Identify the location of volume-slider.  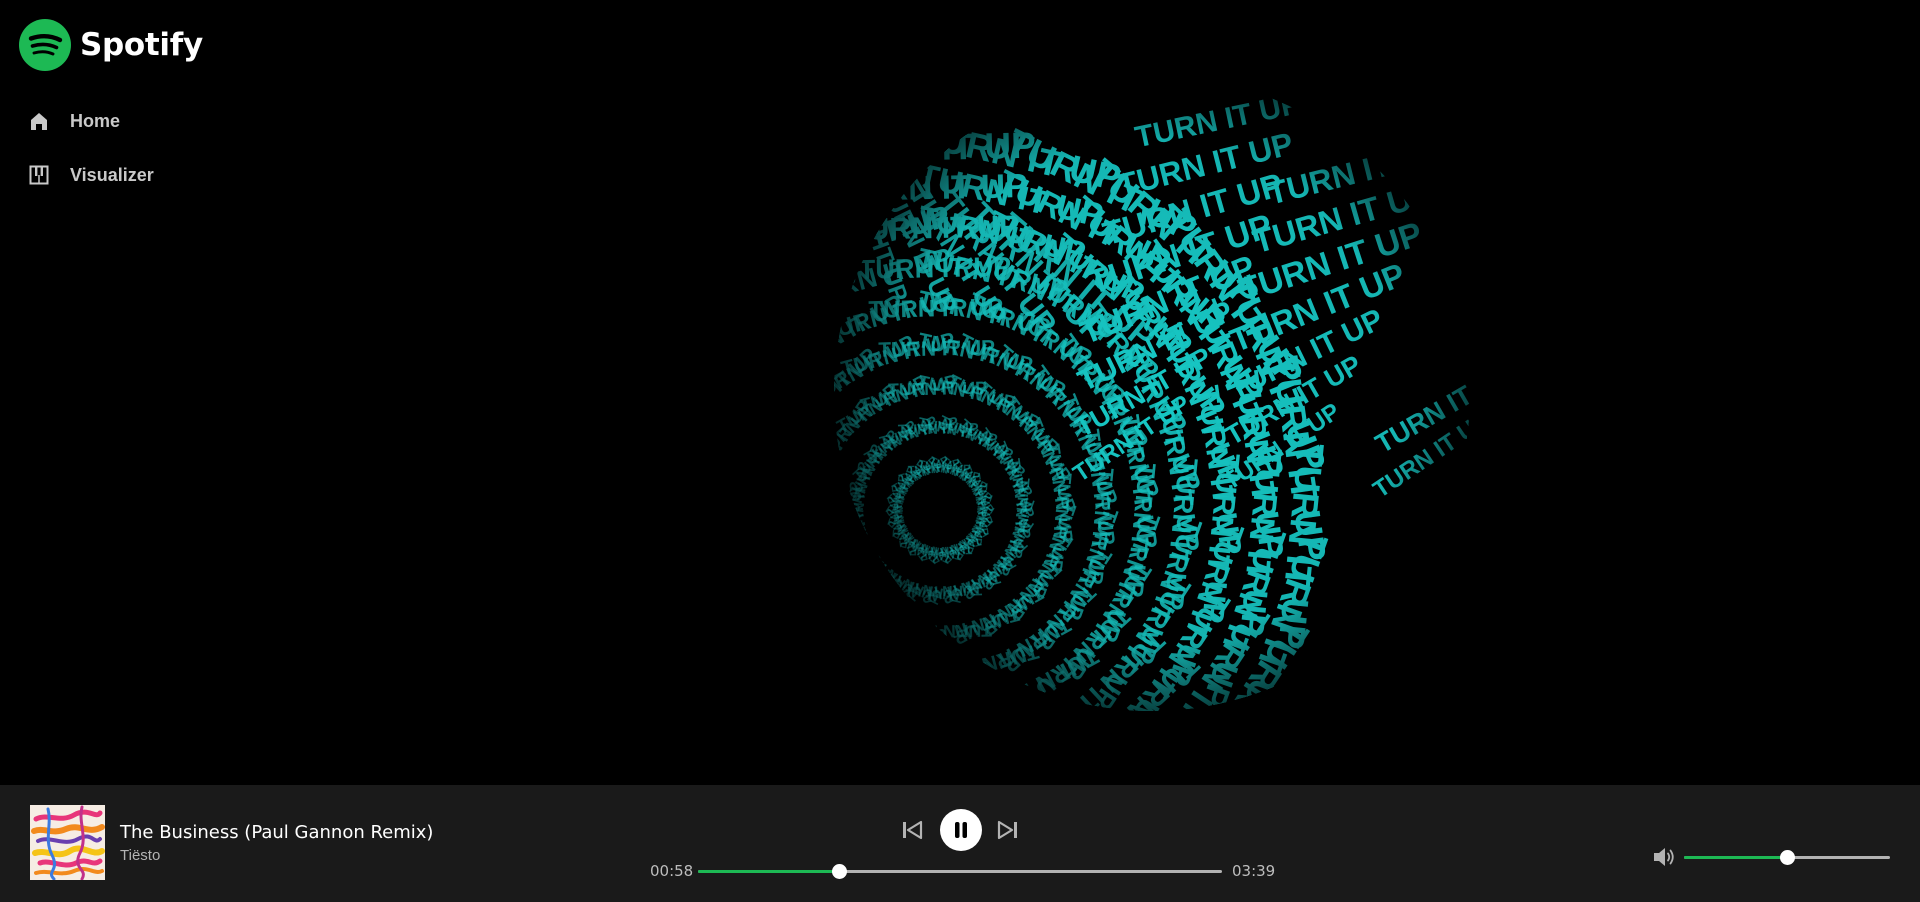
(1787, 857).